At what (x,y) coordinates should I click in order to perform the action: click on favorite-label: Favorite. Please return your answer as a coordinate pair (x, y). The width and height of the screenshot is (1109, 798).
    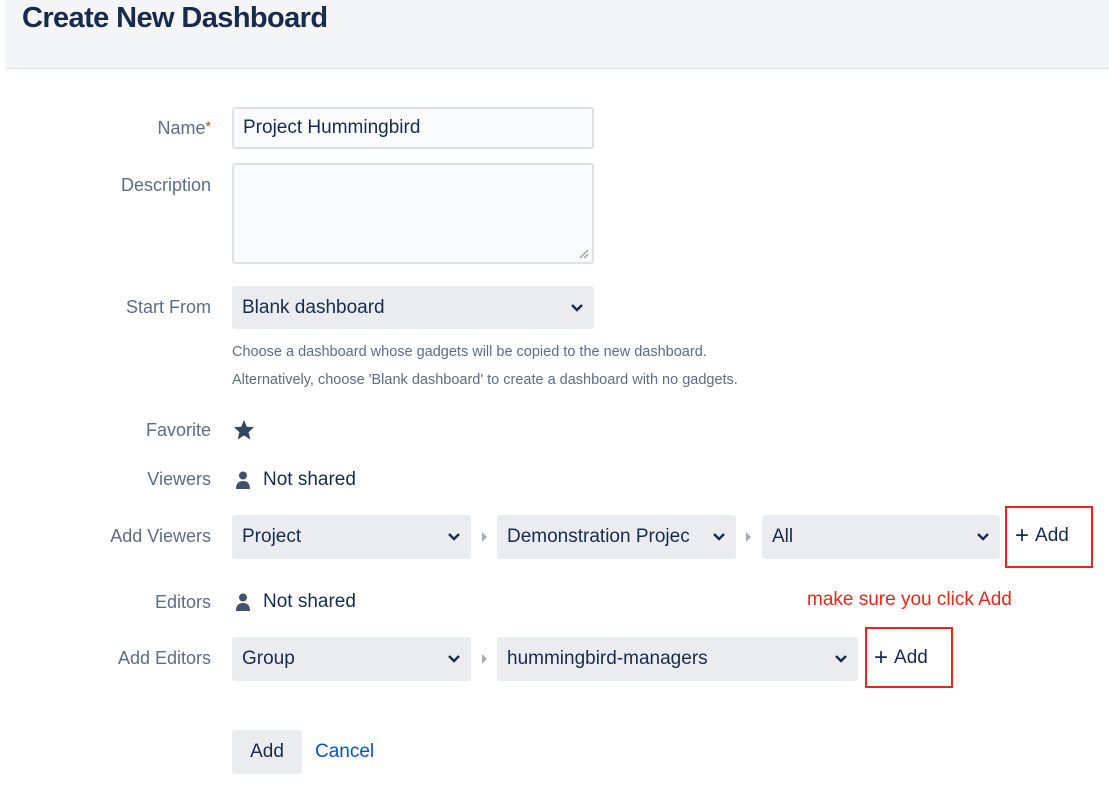
    Looking at the image, I should click on (178, 430).